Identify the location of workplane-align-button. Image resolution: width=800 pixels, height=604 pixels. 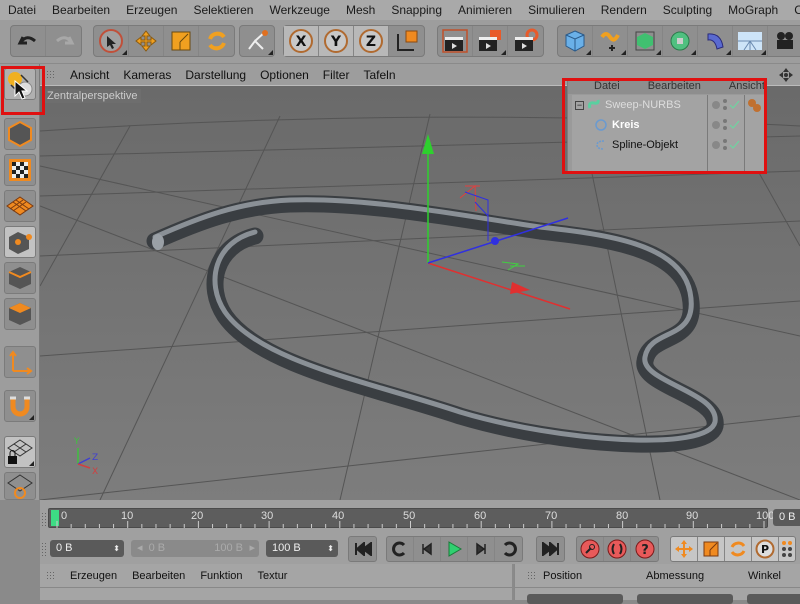
(20, 486).